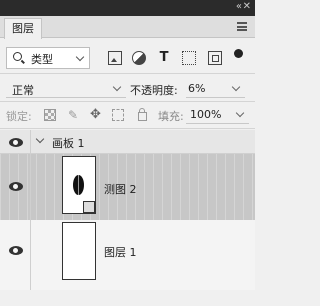 Image resolution: width=320 pixels, height=306 pixels. I want to click on fill-label: 填充:, so click(171, 116).